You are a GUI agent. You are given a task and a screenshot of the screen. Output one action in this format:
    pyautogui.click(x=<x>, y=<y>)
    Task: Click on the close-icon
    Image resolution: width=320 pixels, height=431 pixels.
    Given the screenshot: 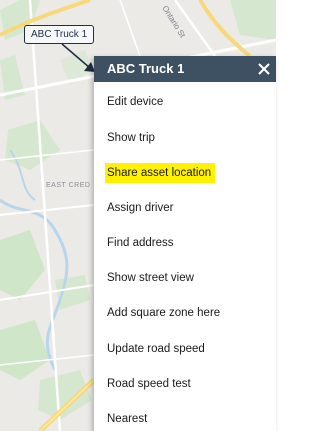 What is the action you would take?
    pyautogui.click(x=264, y=69)
    